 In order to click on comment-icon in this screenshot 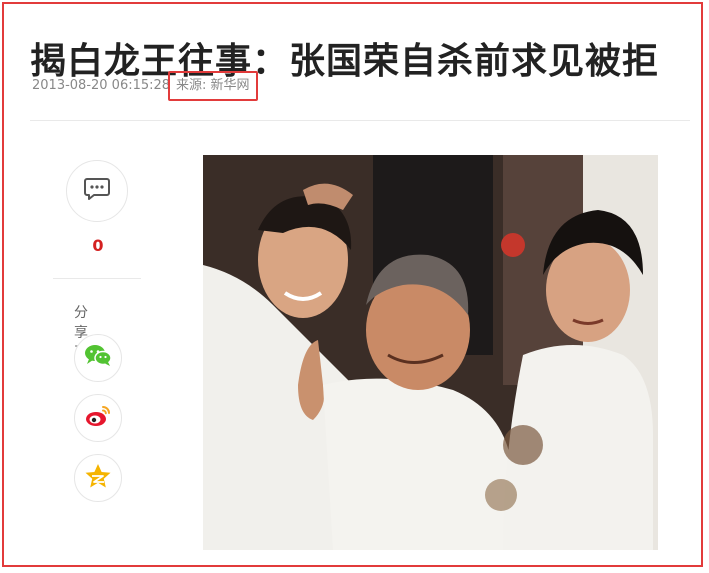, I will do `click(97, 191)`.